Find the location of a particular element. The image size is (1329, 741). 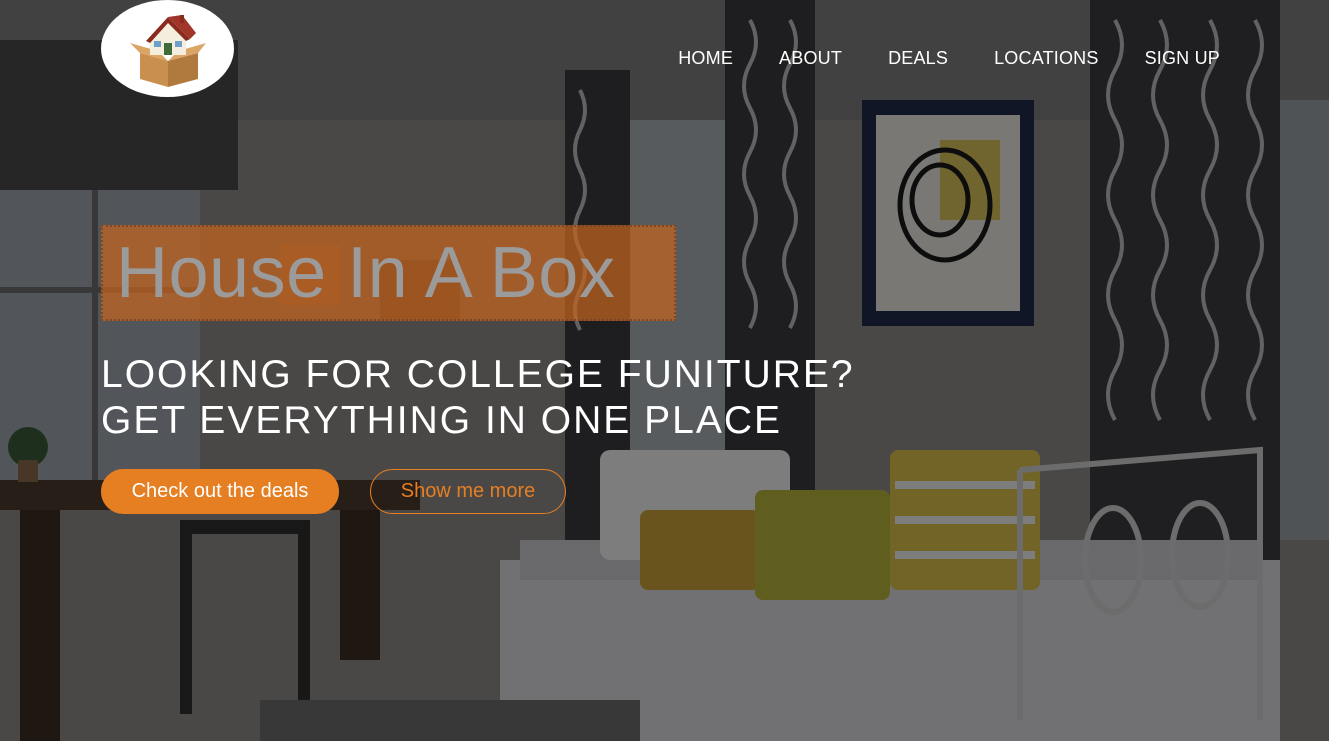

hero-tagline-line-1: LOOKING FOR COLLEGE FUNITURE? is located at coordinates (478, 374).